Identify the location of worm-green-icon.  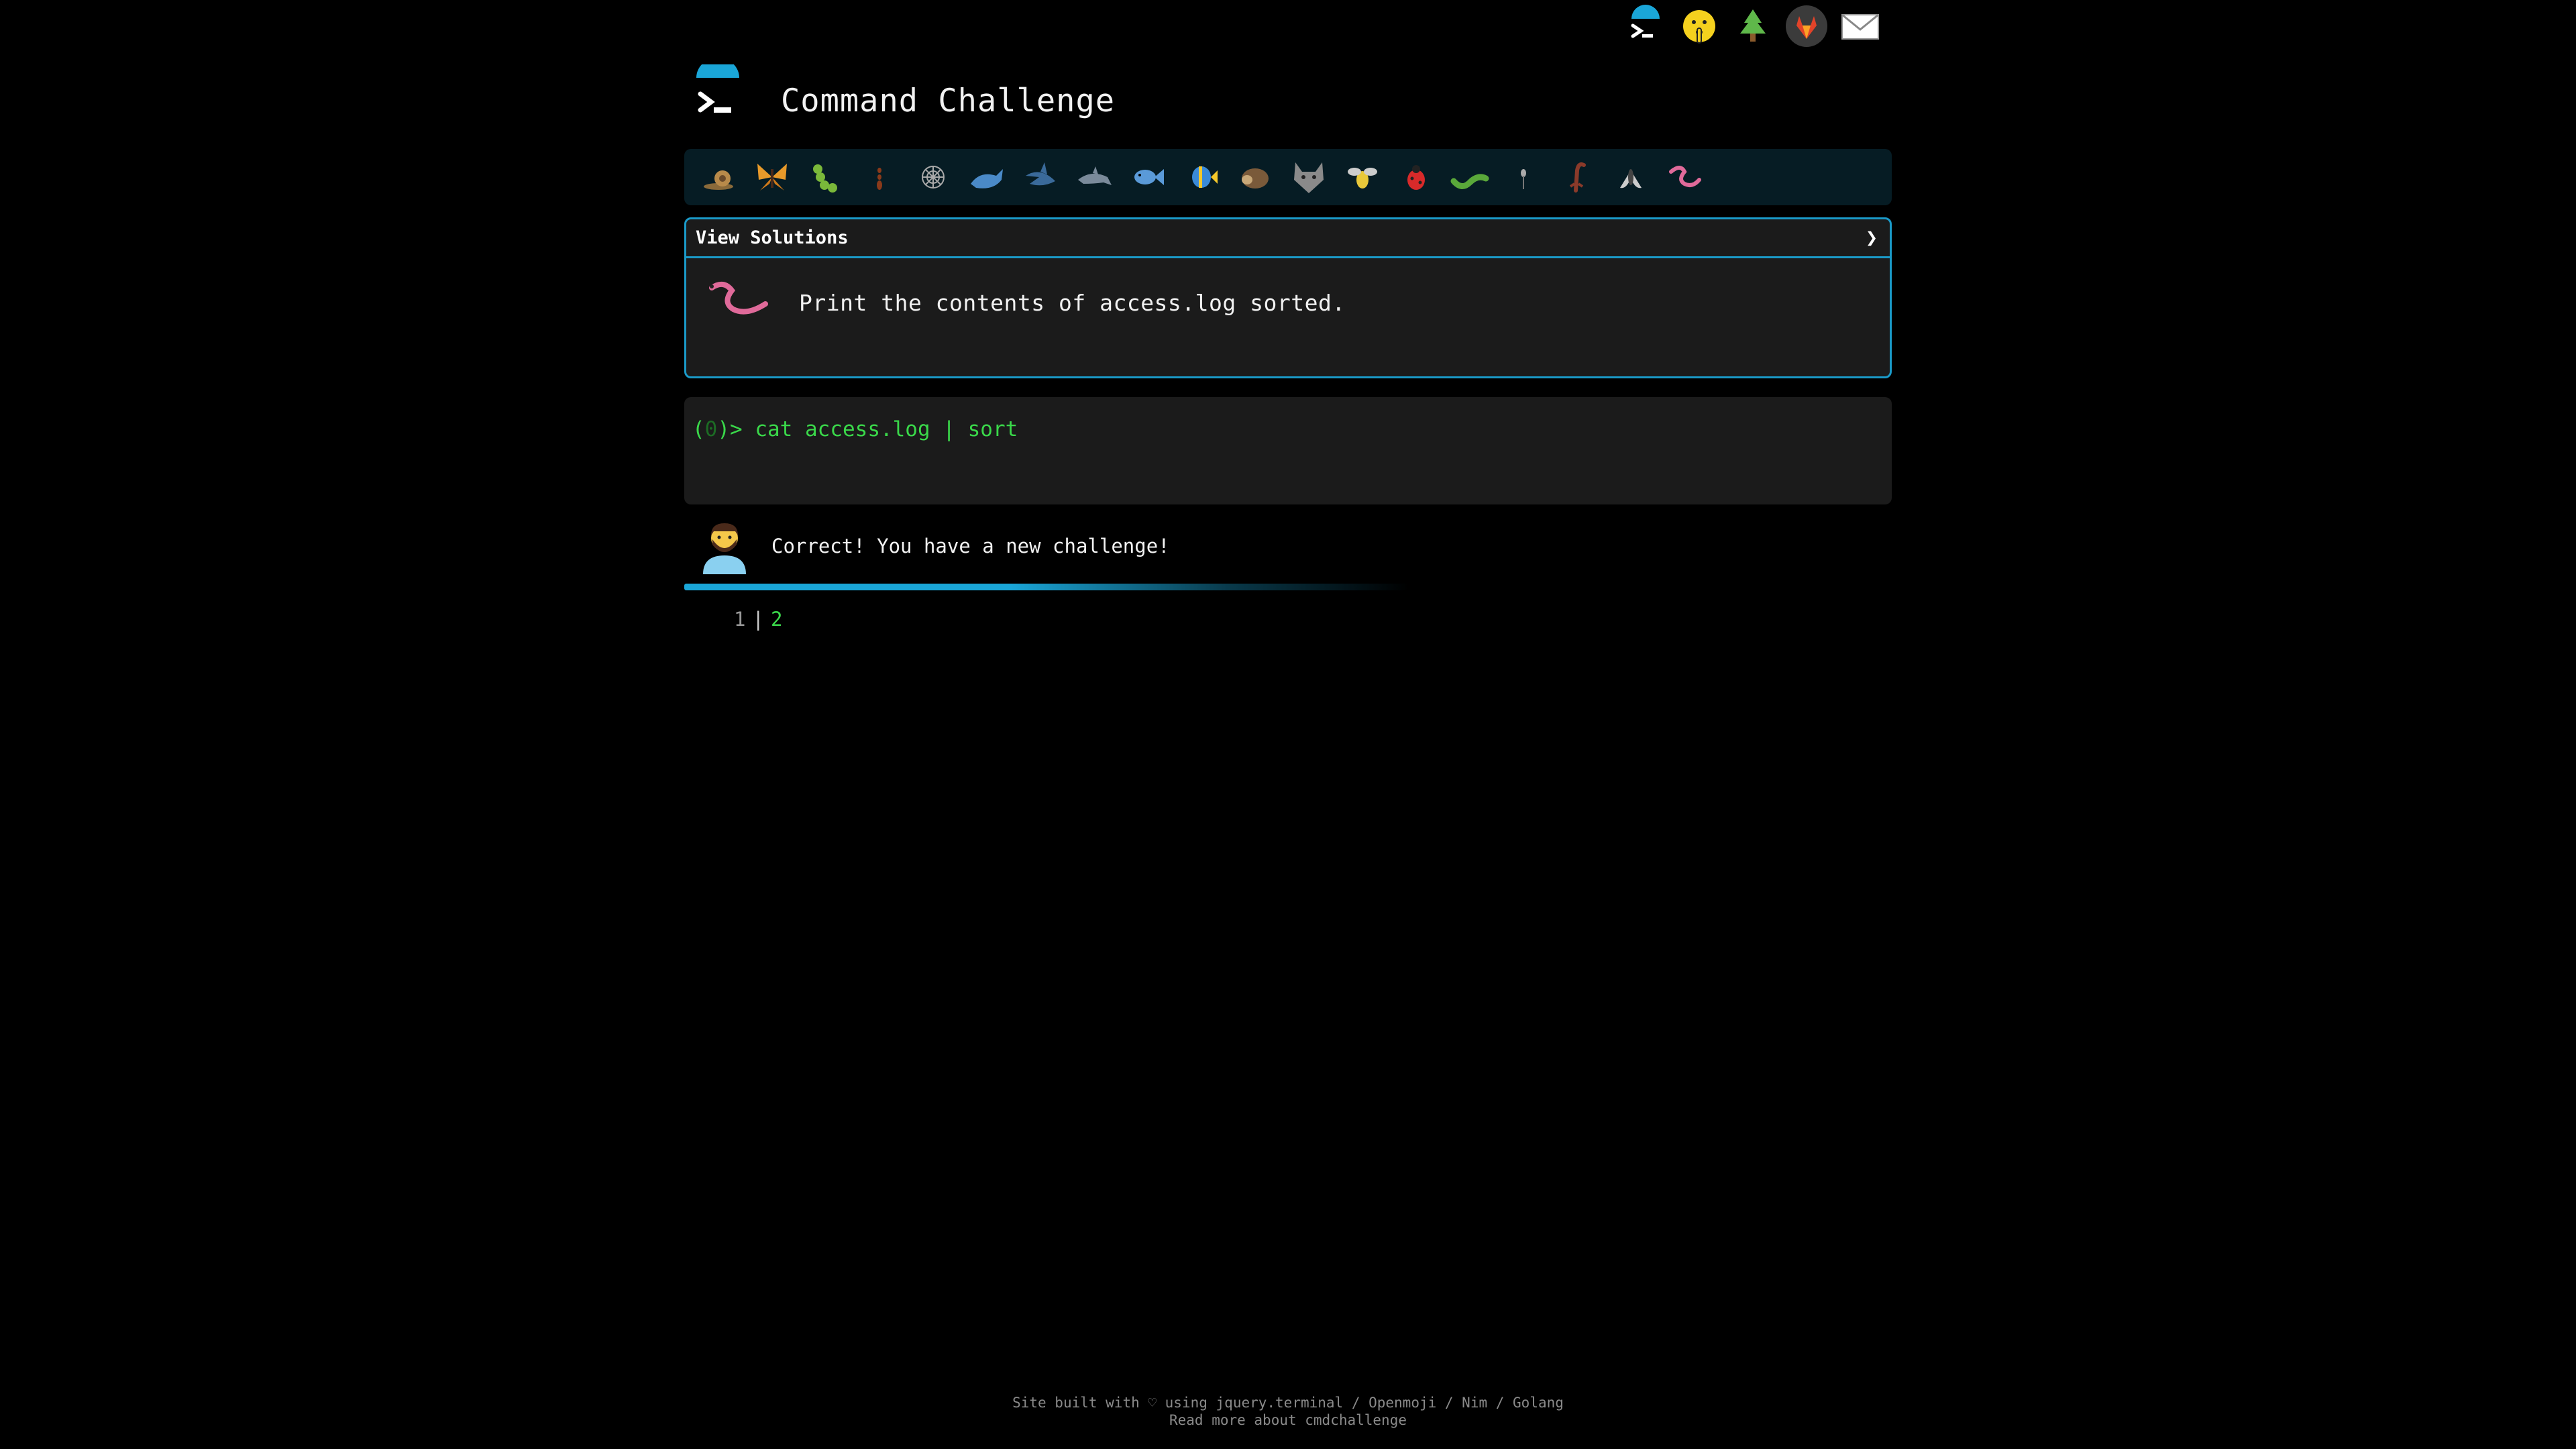
(1470, 177).